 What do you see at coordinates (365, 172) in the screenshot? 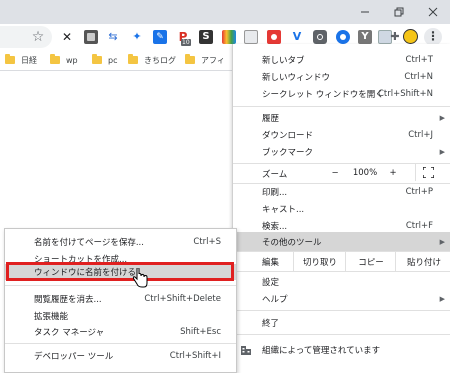
I see `zoom-value: 100%` at bounding box center [365, 172].